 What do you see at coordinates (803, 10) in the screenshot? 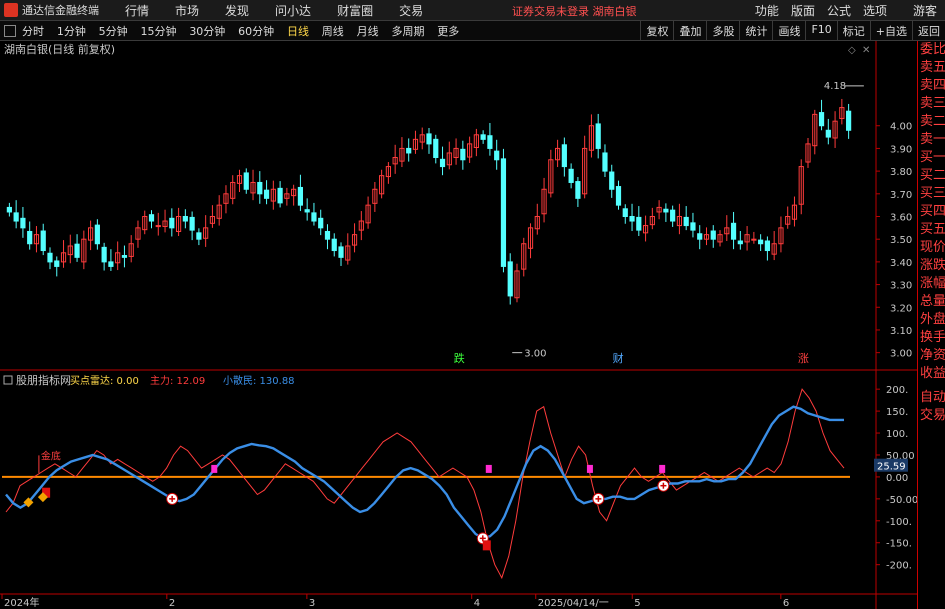
I see `menu-item-layout: 版面` at bounding box center [803, 10].